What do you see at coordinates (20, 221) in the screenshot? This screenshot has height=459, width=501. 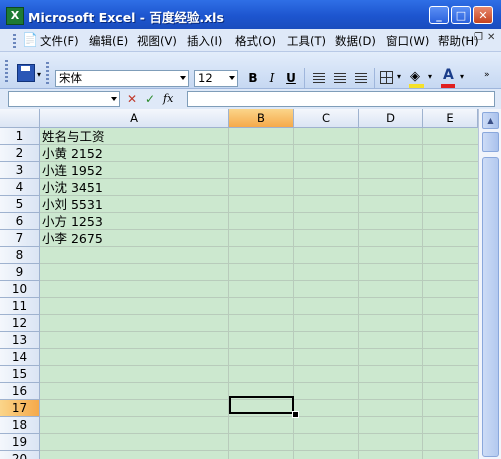 I see `row-header: 6` at bounding box center [20, 221].